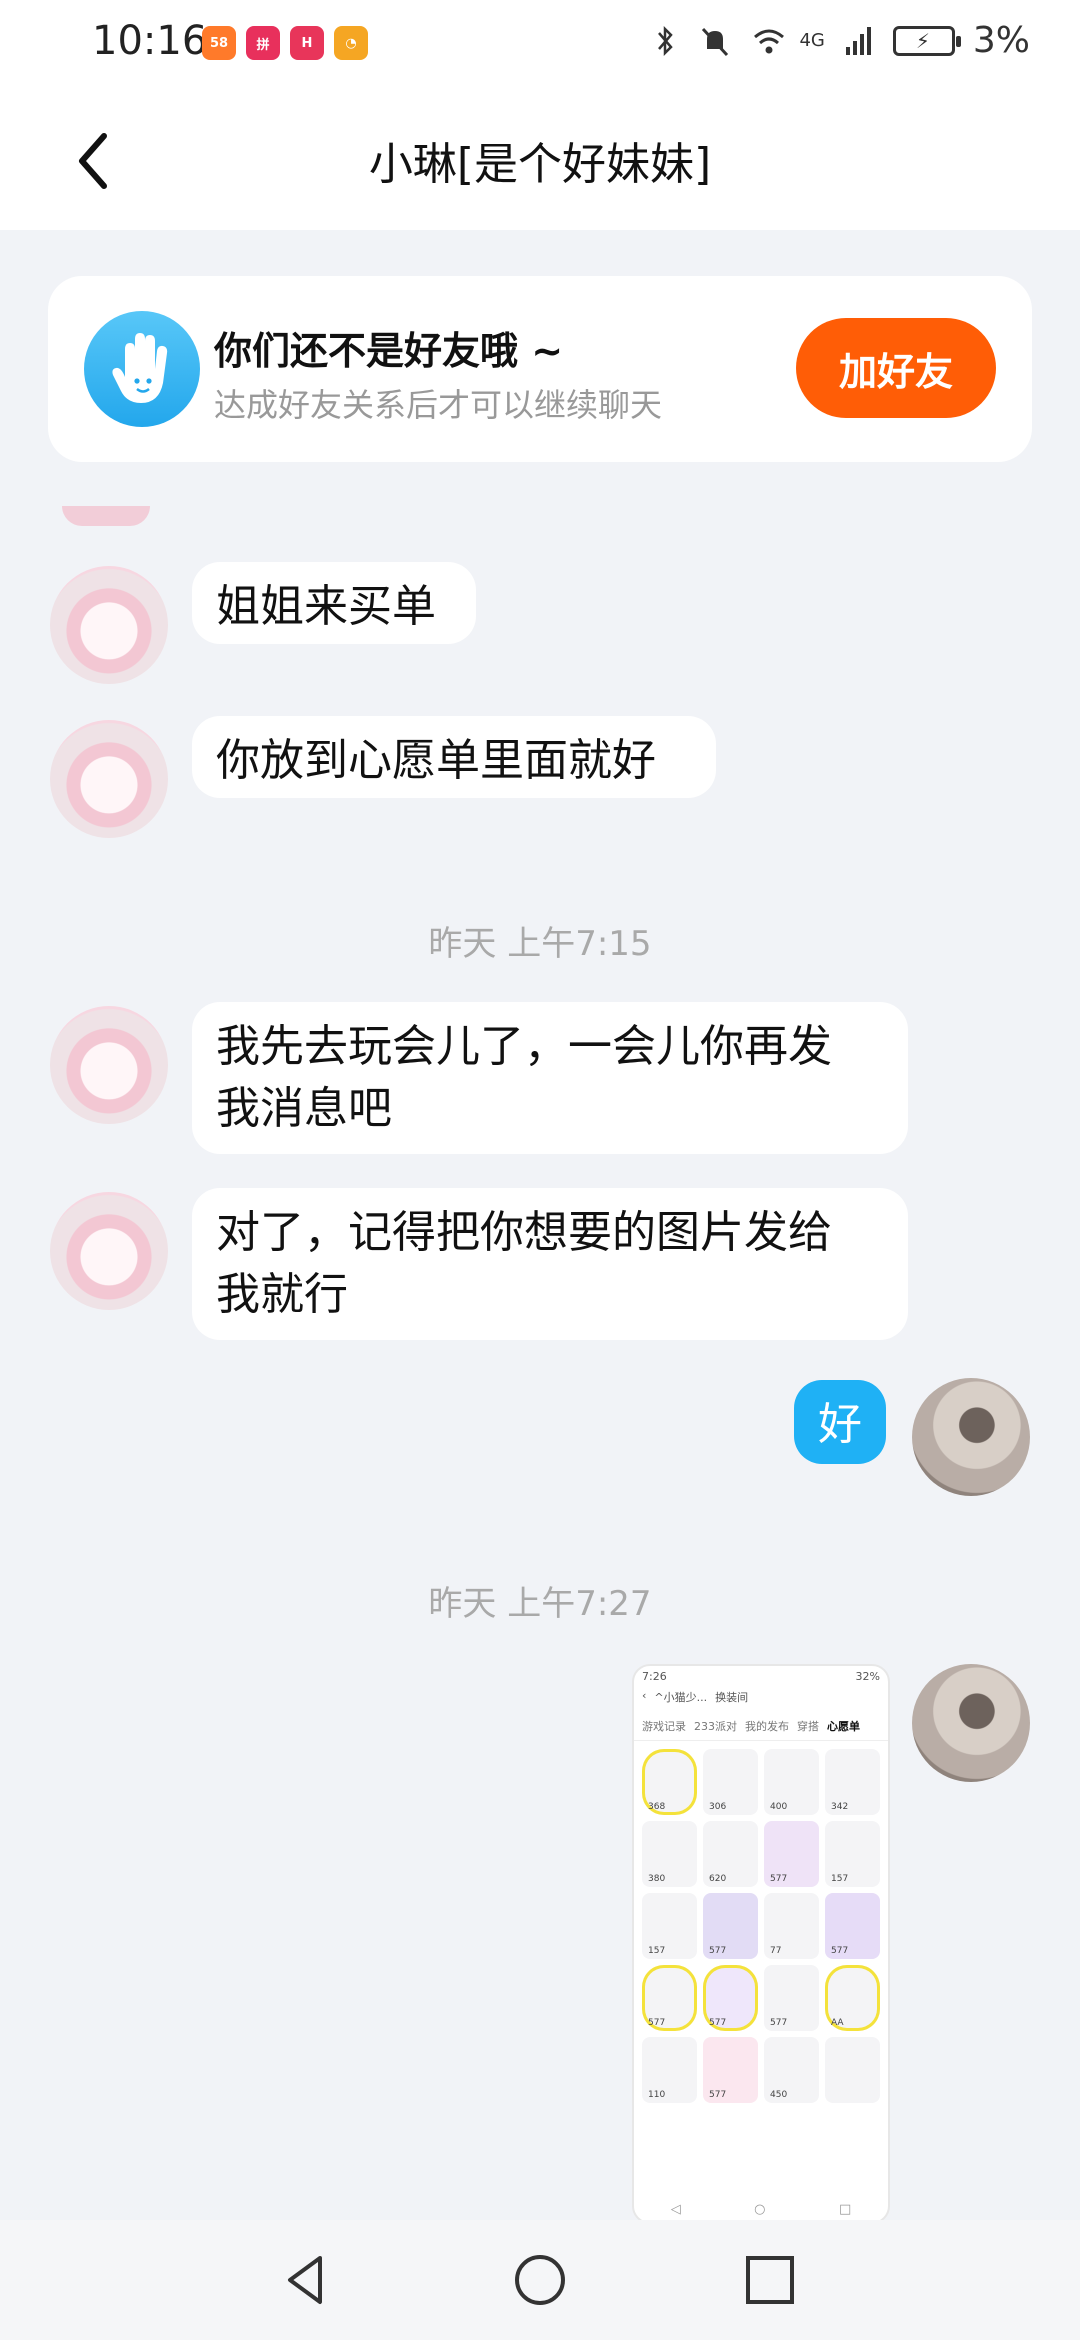 This screenshot has height=2340, width=1080. What do you see at coordinates (666, 40) in the screenshot?
I see `bluetooth-icon` at bounding box center [666, 40].